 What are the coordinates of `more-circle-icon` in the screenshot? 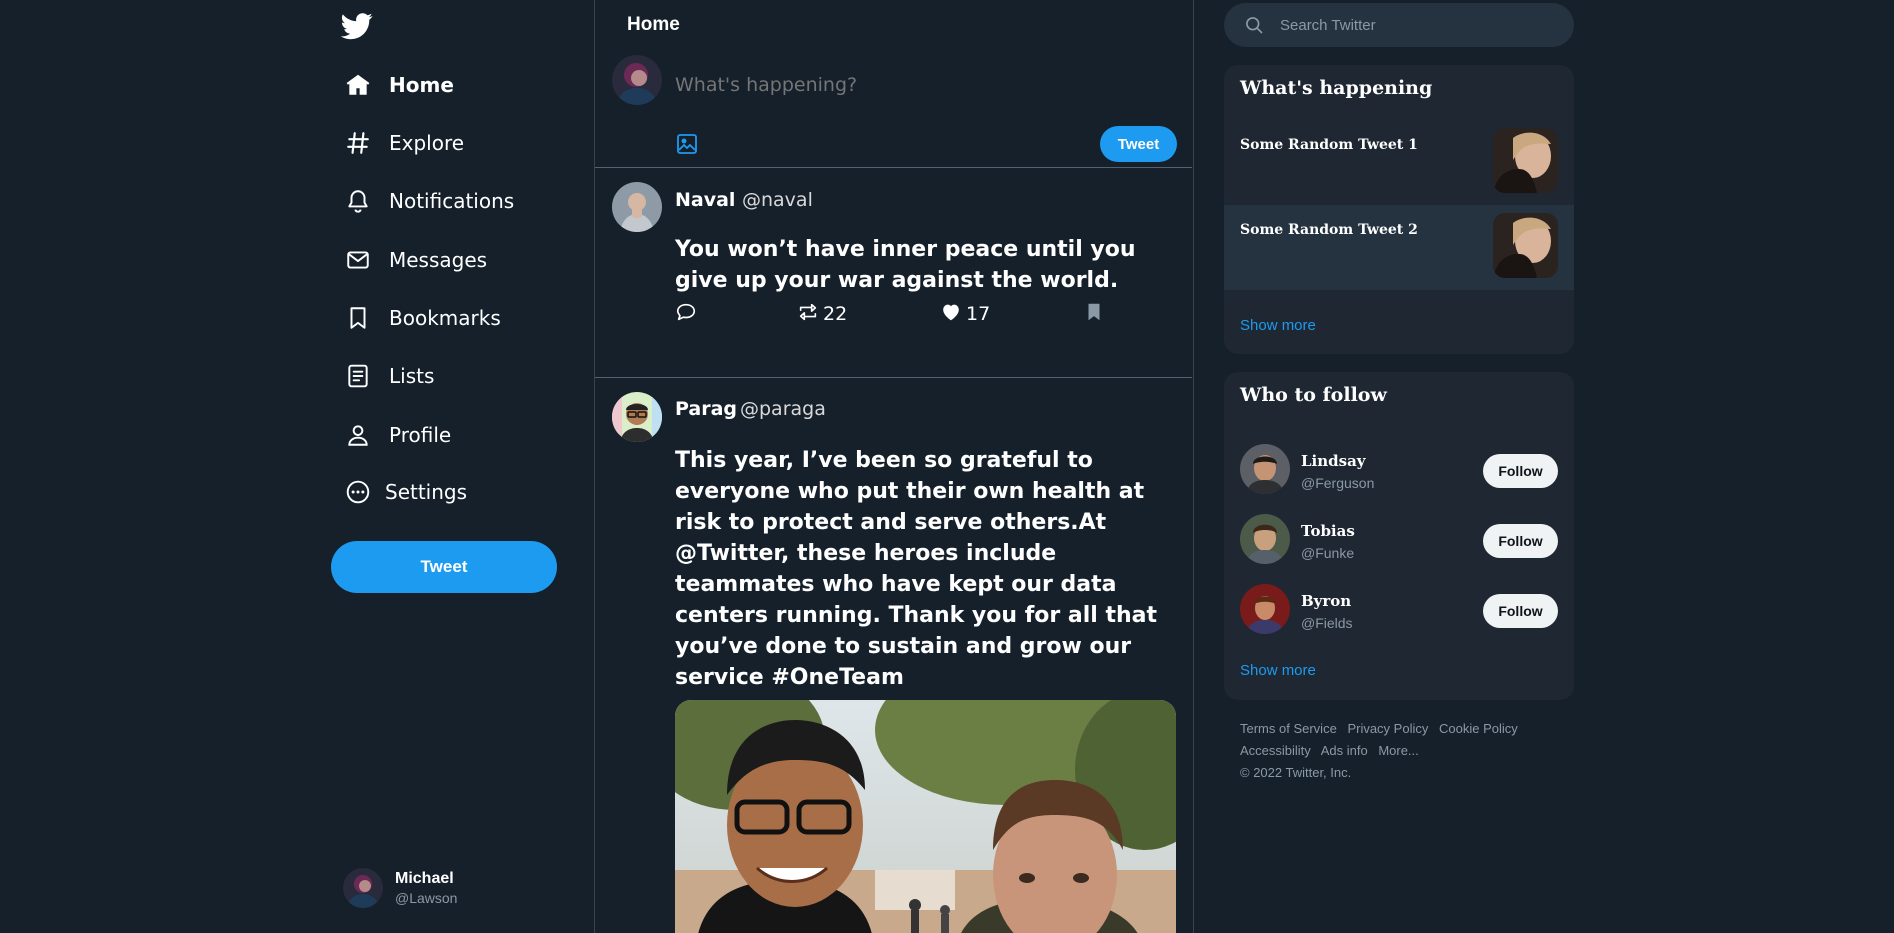 It's located at (358, 492).